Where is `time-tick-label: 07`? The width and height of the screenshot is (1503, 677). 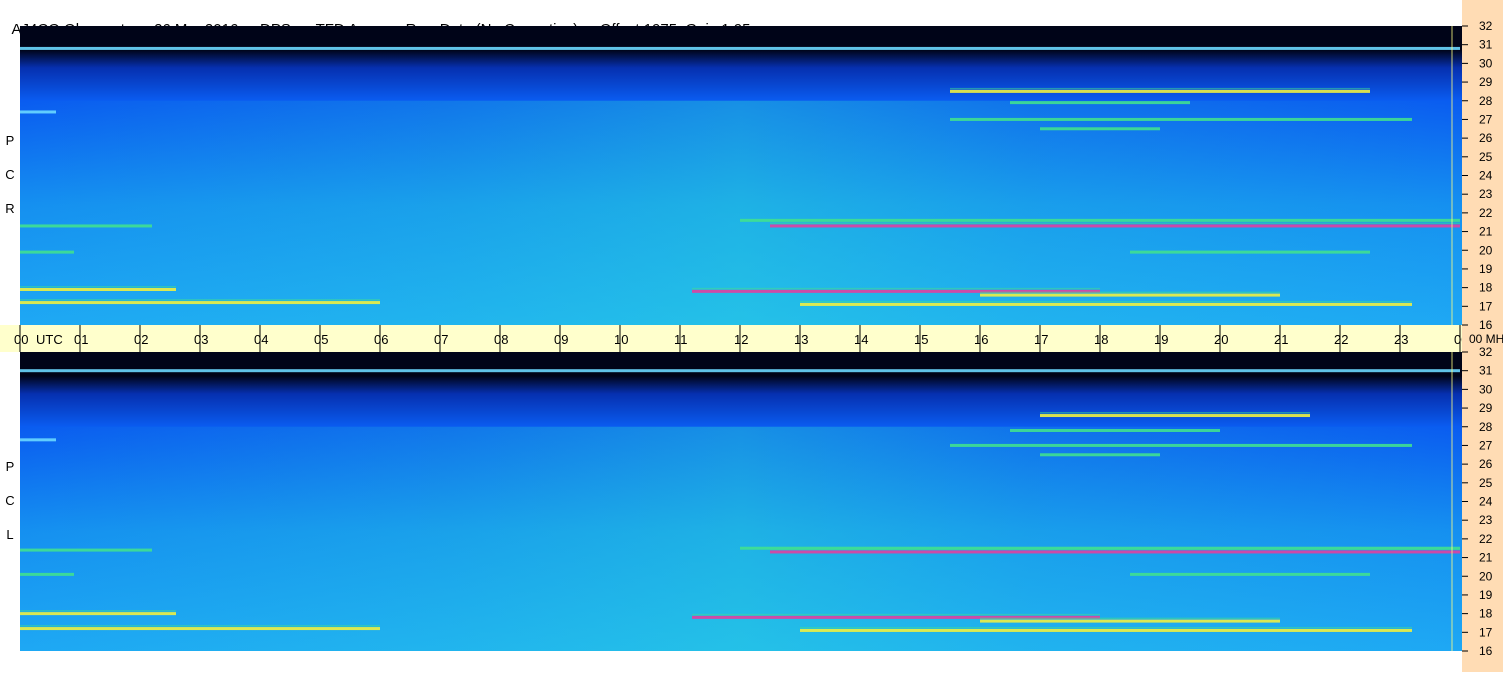
time-tick-label: 07 is located at coordinates (441, 339).